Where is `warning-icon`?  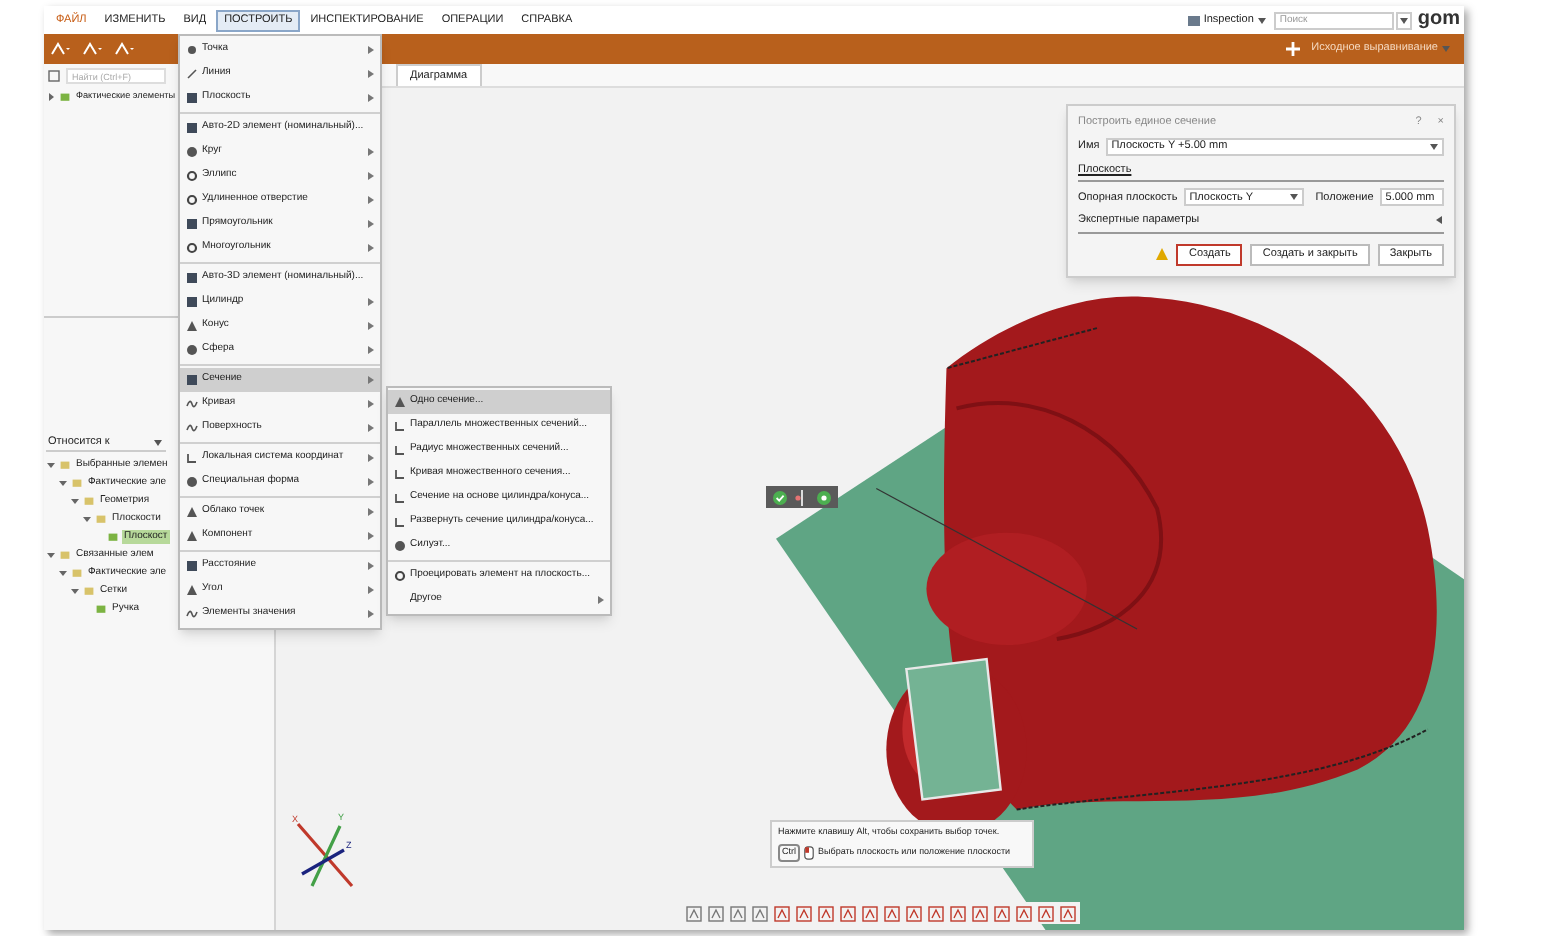 warning-icon is located at coordinates (1162, 254).